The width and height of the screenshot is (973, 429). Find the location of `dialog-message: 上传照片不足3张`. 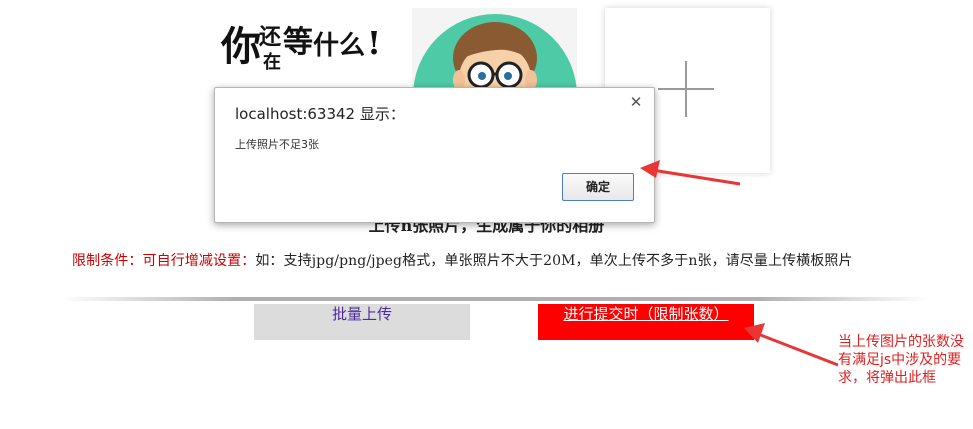

dialog-message: 上传照片不足3张 is located at coordinates (277, 144).